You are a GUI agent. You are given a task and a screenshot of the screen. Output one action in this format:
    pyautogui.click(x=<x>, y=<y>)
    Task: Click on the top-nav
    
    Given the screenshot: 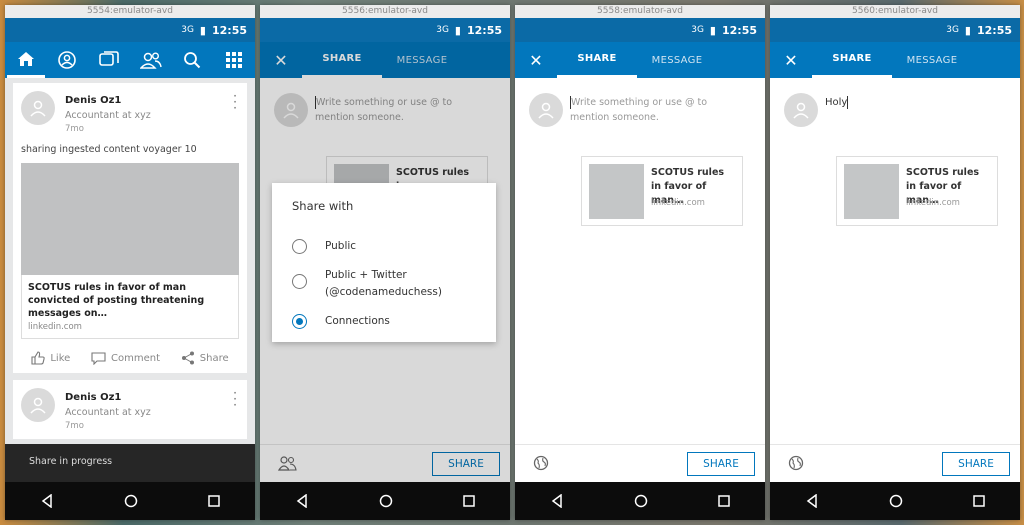 What is the action you would take?
    pyautogui.click(x=130, y=60)
    